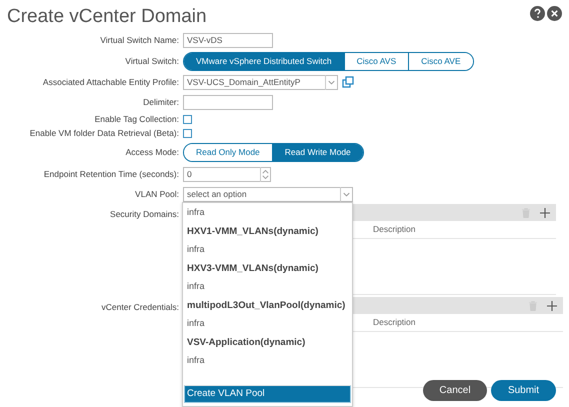 This screenshot has width=569, height=407. What do you see at coordinates (455, 390) in the screenshot?
I see `cancel-button: Cancel` at bounding box center [455, 390].